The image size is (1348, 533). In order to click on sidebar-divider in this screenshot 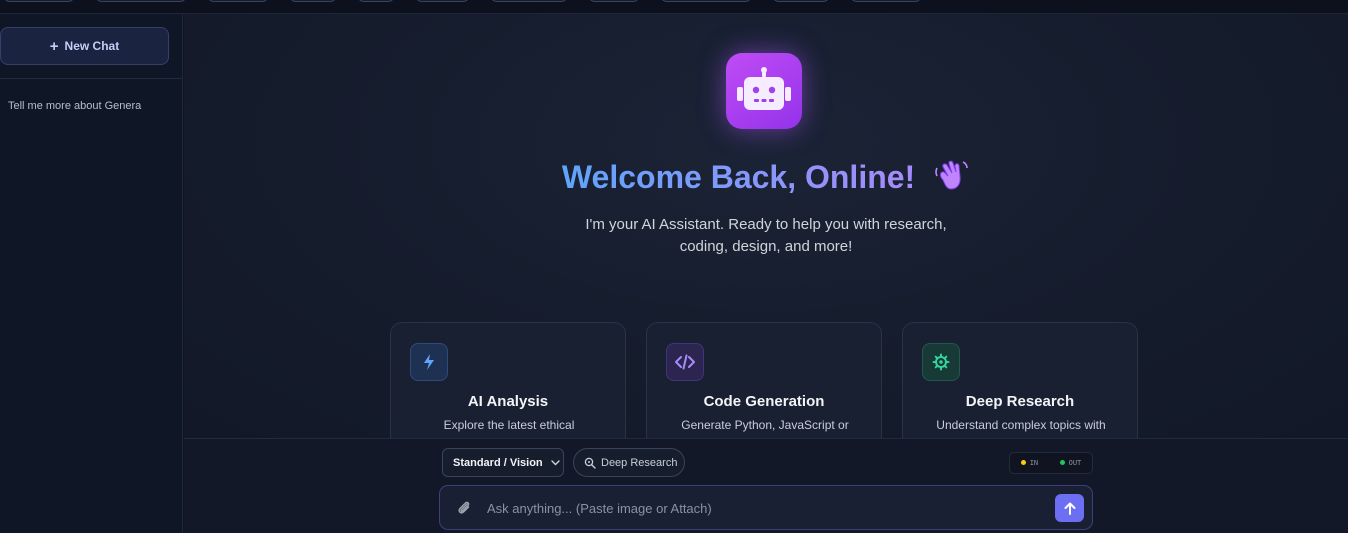, I will do `click(91, 78)`.